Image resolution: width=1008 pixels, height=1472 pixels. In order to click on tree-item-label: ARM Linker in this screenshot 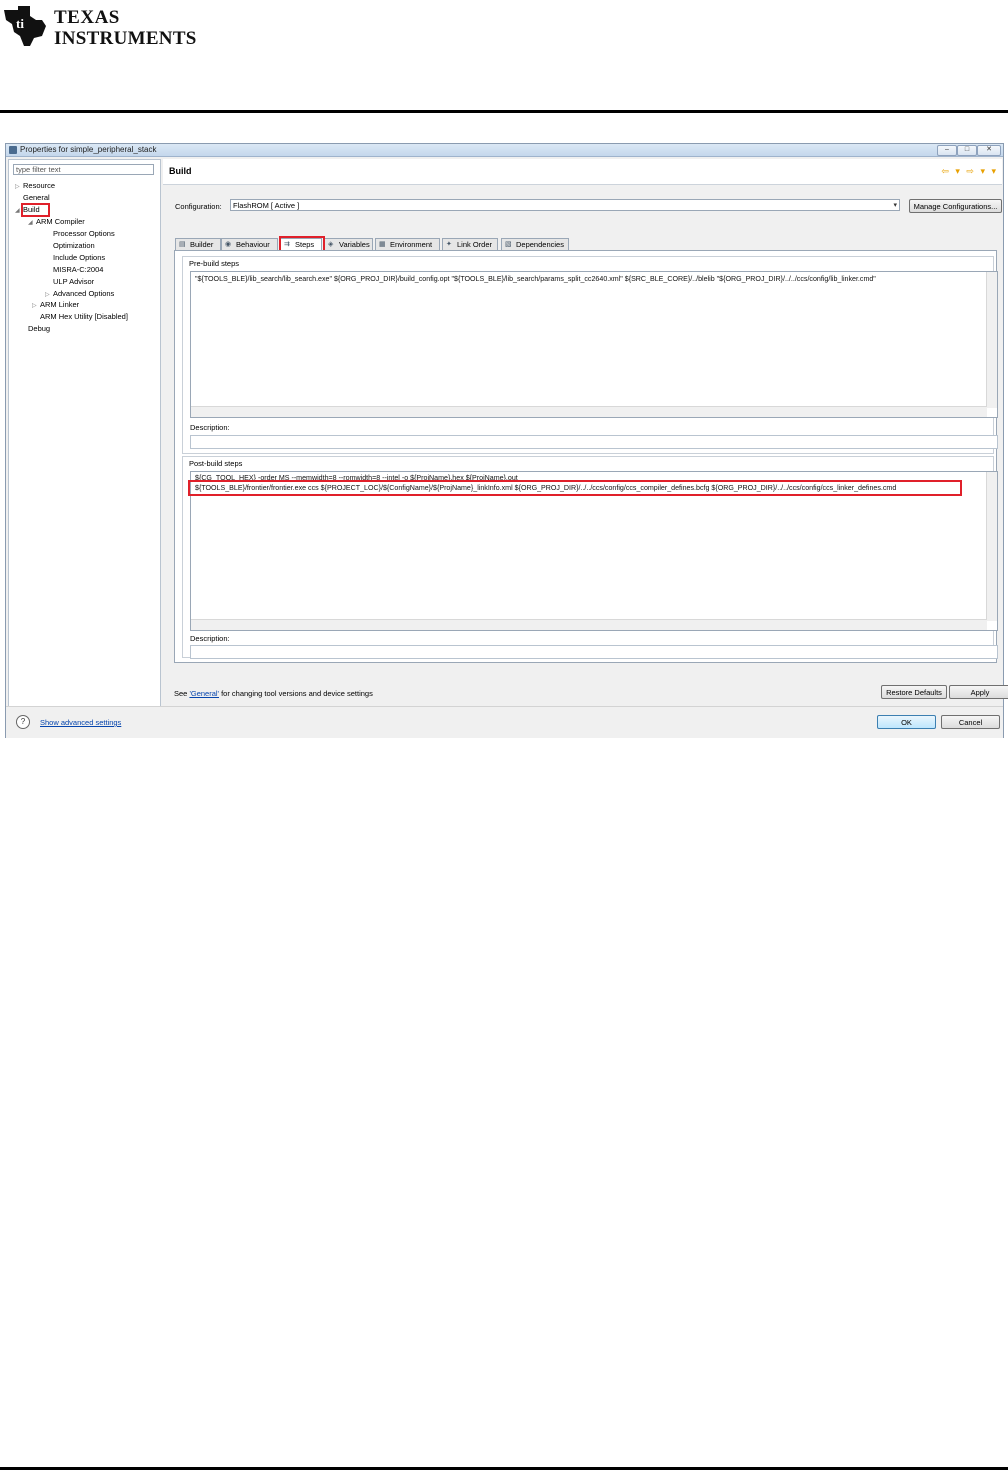, I will do `click(60, 304)`.